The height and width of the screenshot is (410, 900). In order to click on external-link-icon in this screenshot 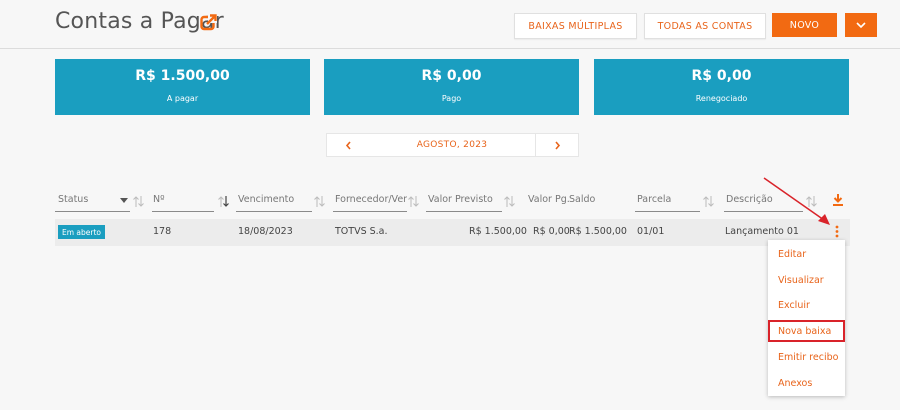, I will do `click(208, 22)`.